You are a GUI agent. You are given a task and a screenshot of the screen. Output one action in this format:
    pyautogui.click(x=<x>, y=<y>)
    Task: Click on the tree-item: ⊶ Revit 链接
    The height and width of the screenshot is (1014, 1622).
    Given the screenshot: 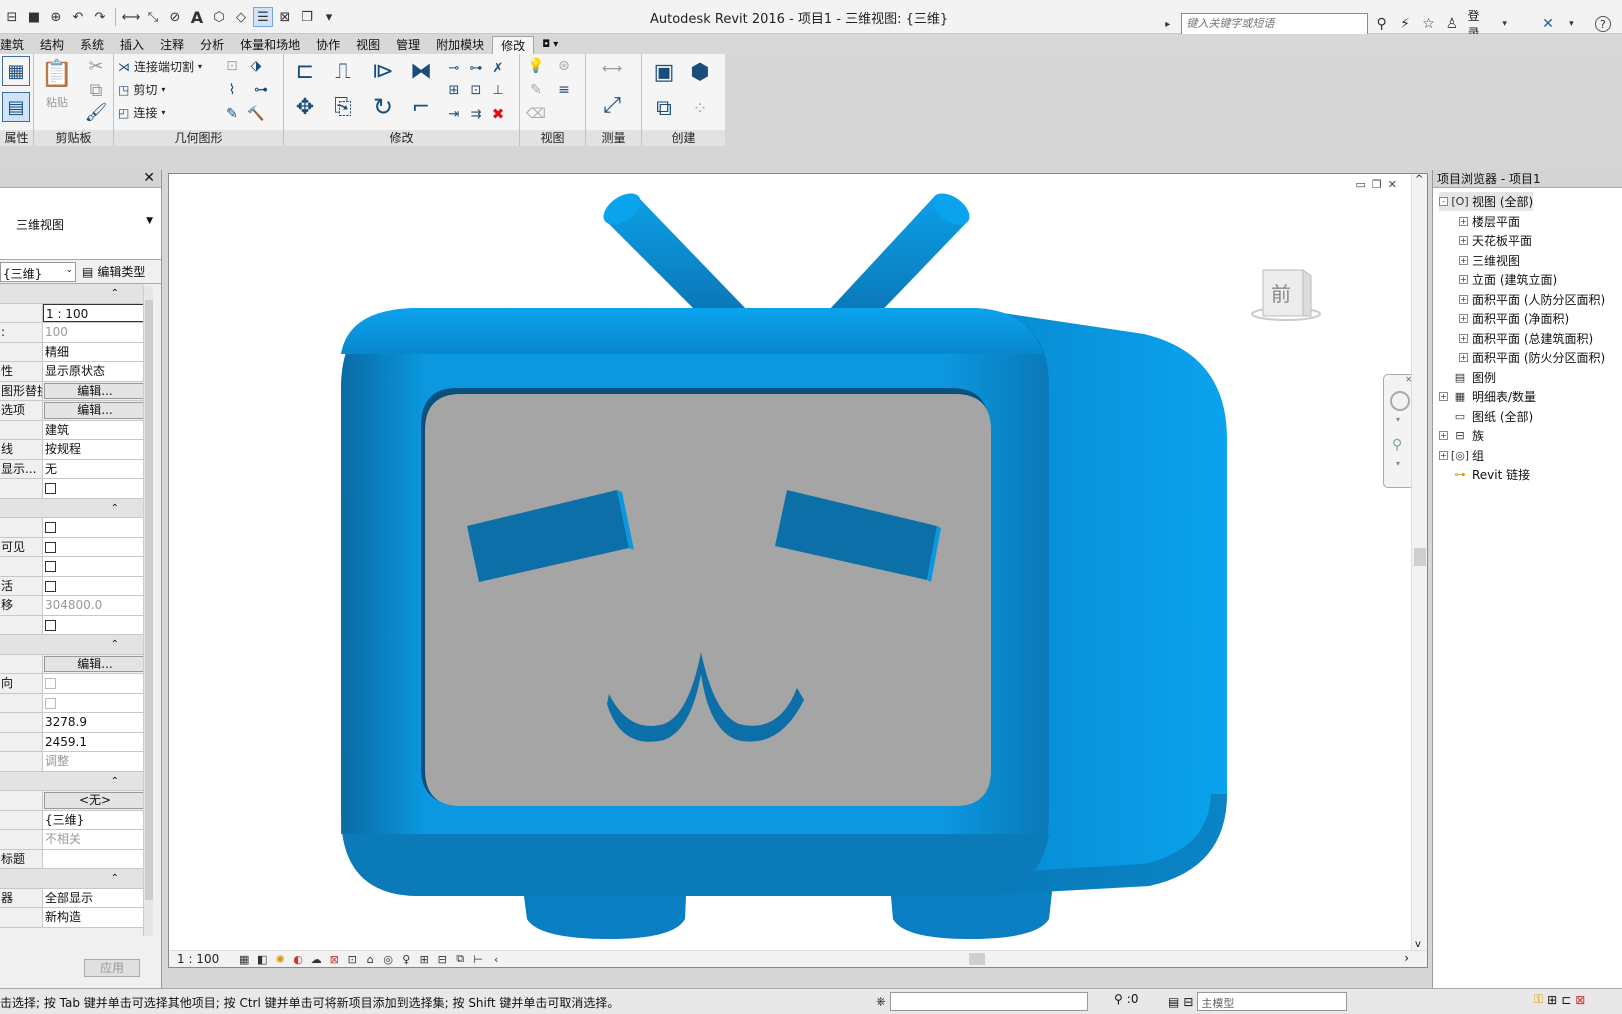 What is the action you would take?
    pyautogui.click(x=1485, y=474)
    